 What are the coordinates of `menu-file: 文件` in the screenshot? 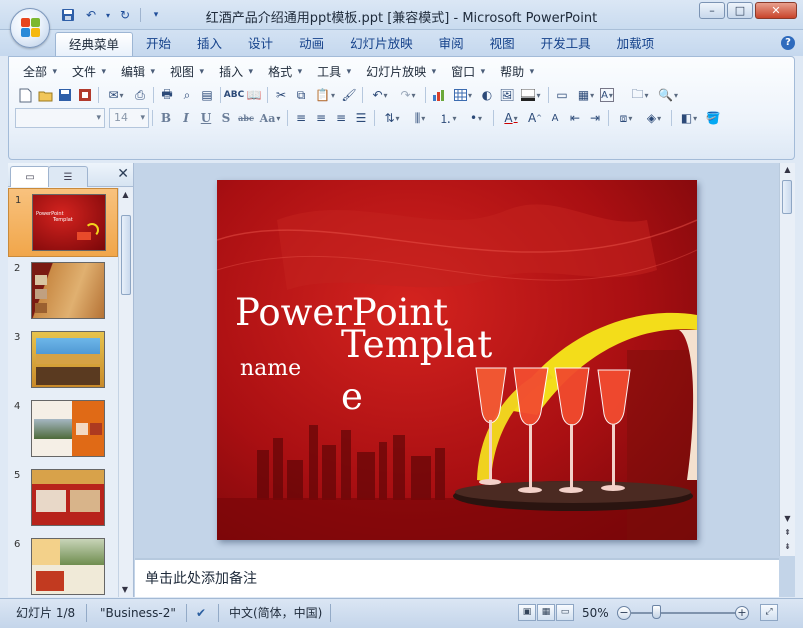 It's located at (85, 72).